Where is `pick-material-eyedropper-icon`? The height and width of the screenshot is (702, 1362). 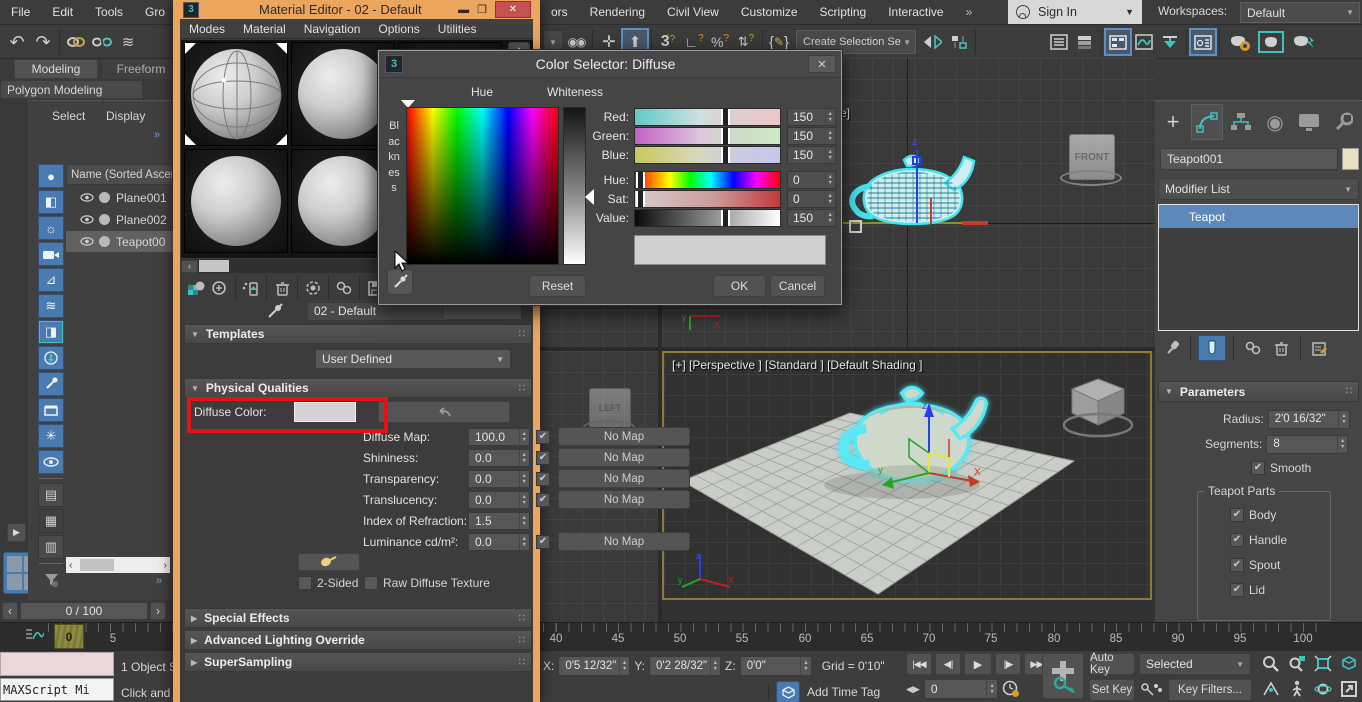
pick-material-eyedropper-icon is located at coordinates (274, 311).